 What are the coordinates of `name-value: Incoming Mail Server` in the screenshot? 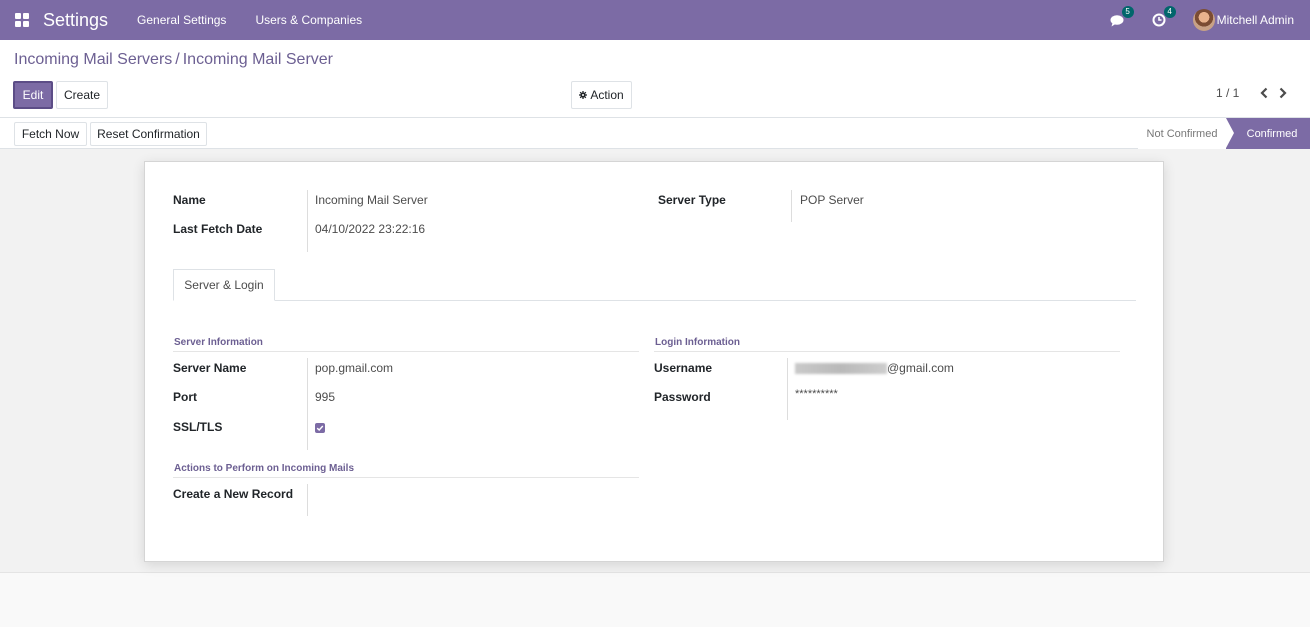 It's located at (371, 200).